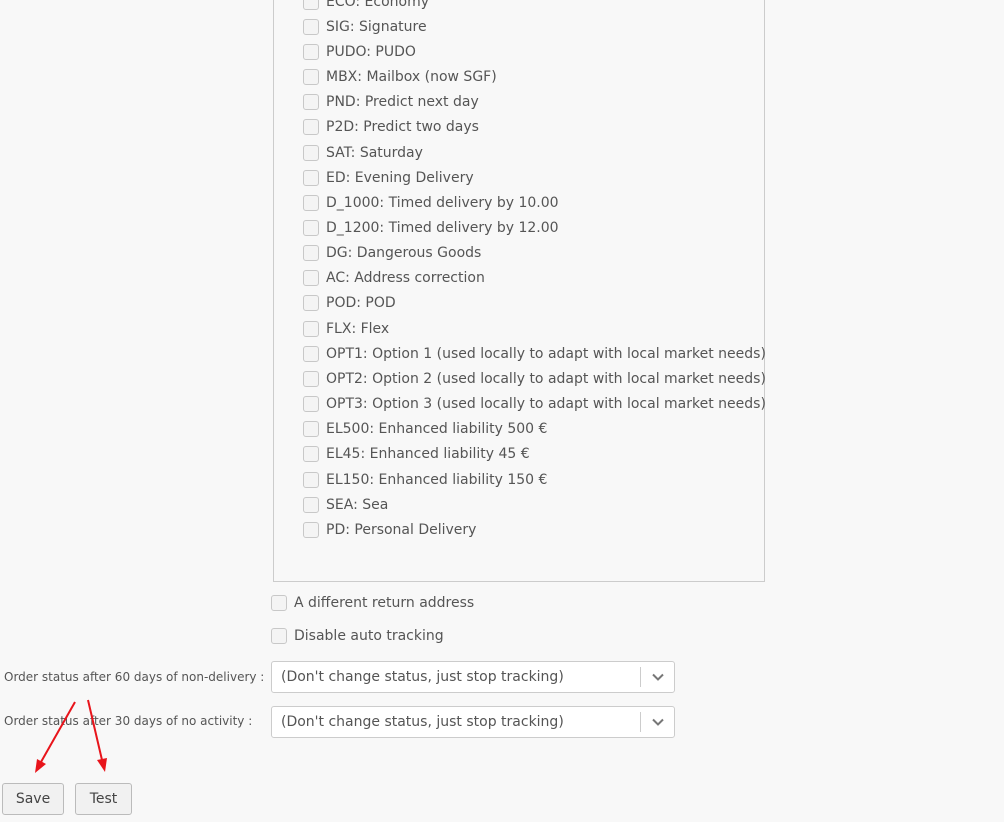 Image resolution: width=1004 pixels, height=822 pixels. What do you see at coordinates (33, 799) in the screenshot?
I see `save-button: Save` at bounding box center [33, 799].